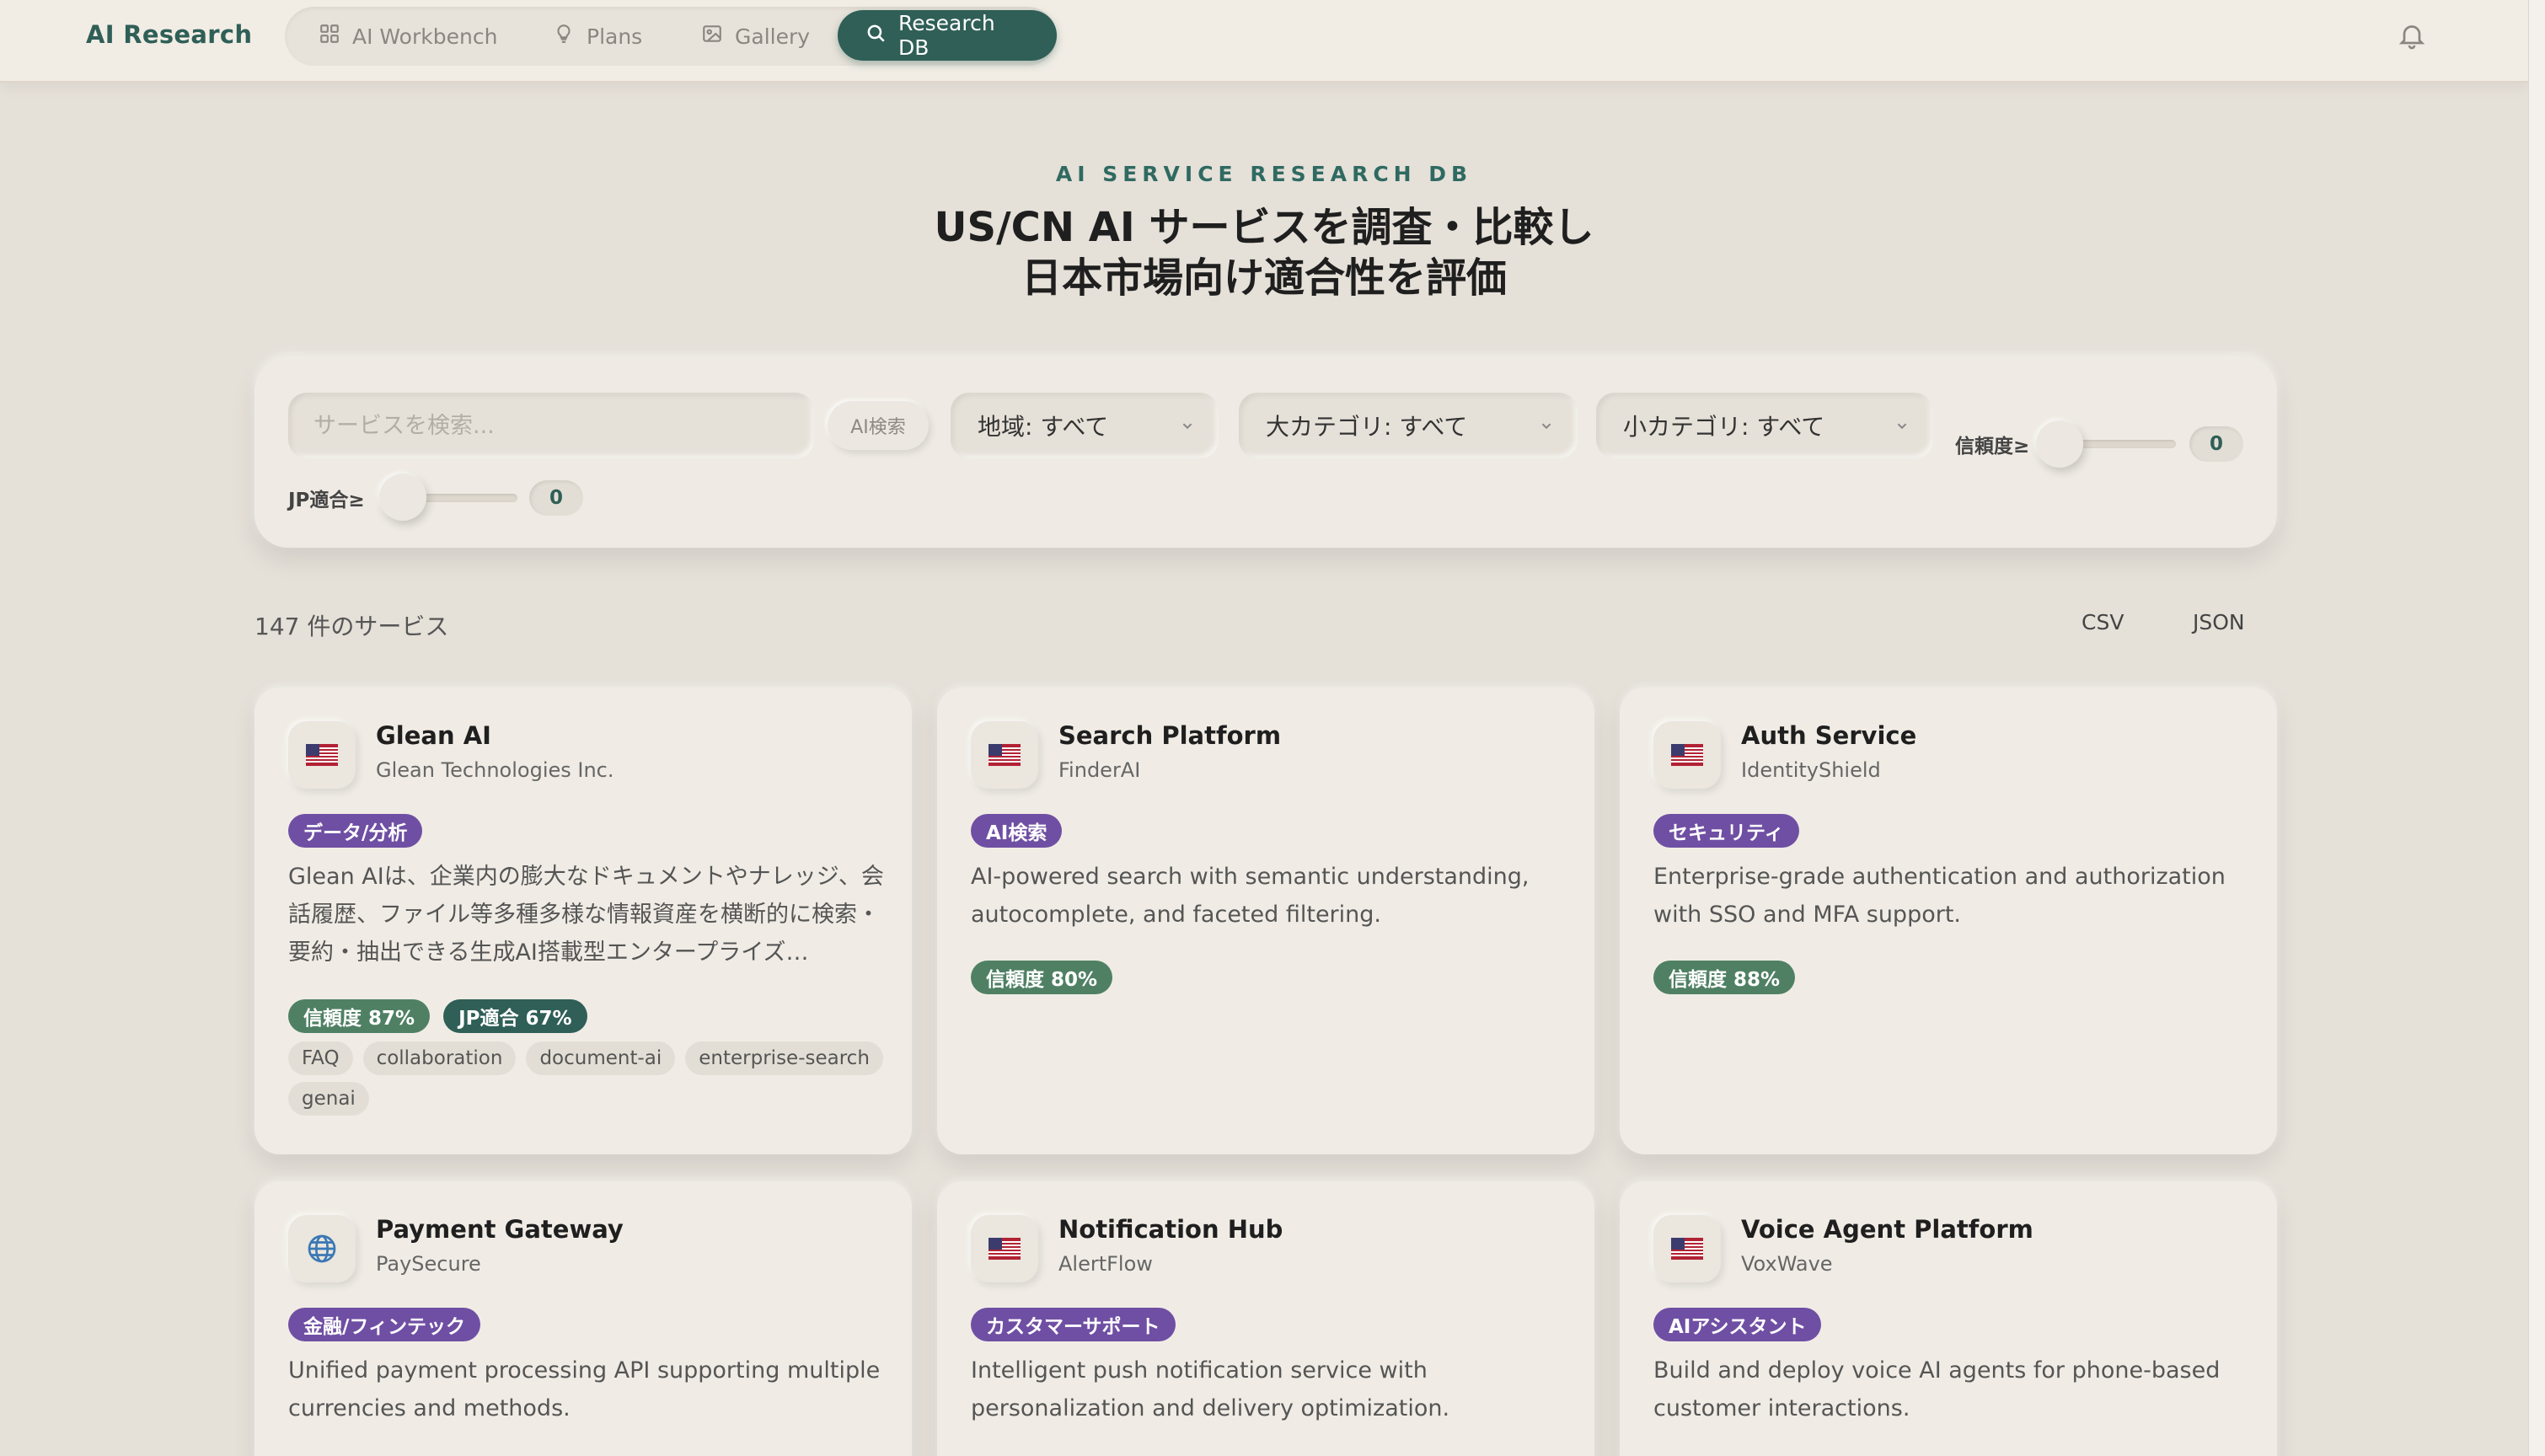 The width and height of the screenshot is (2545, 1456). I want to click on keyword-tag: document-ai, so click(601, 1058).